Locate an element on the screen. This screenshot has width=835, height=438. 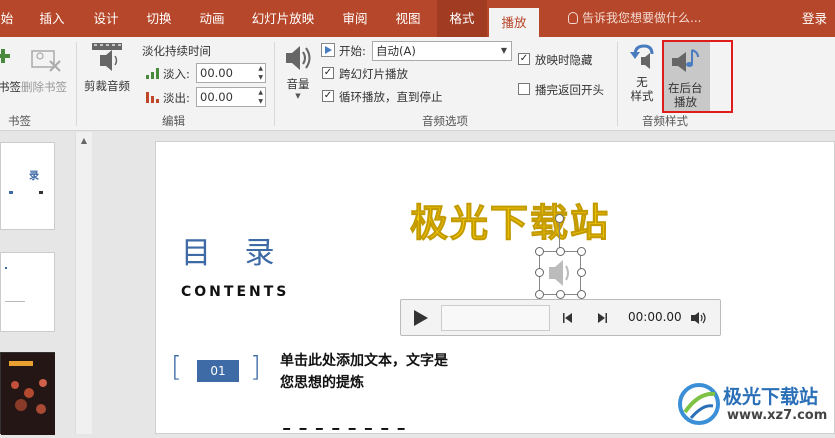
item-bracket-left: [ is located at coordinates (176, 366).